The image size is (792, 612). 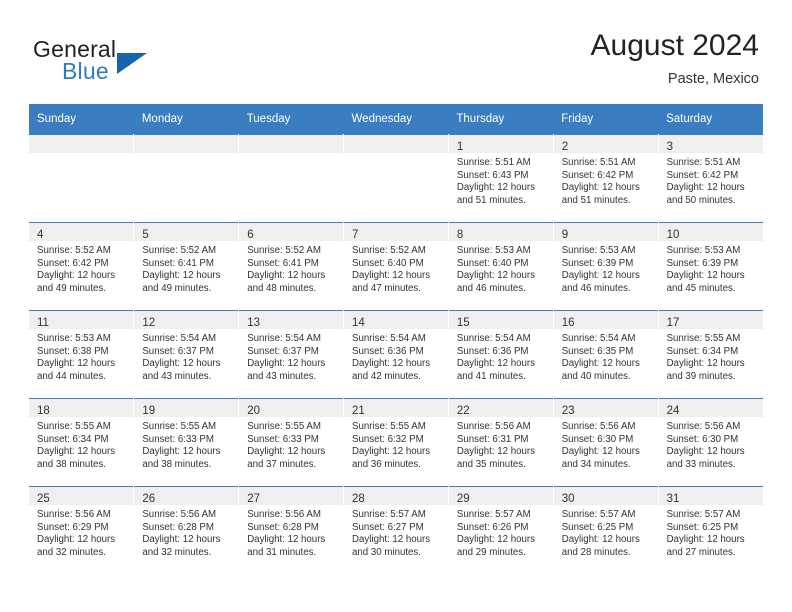 What do you see at coordinates (43, 323) in the screenshot?
I see `day-number: 11` at bounding box center [43, 323].